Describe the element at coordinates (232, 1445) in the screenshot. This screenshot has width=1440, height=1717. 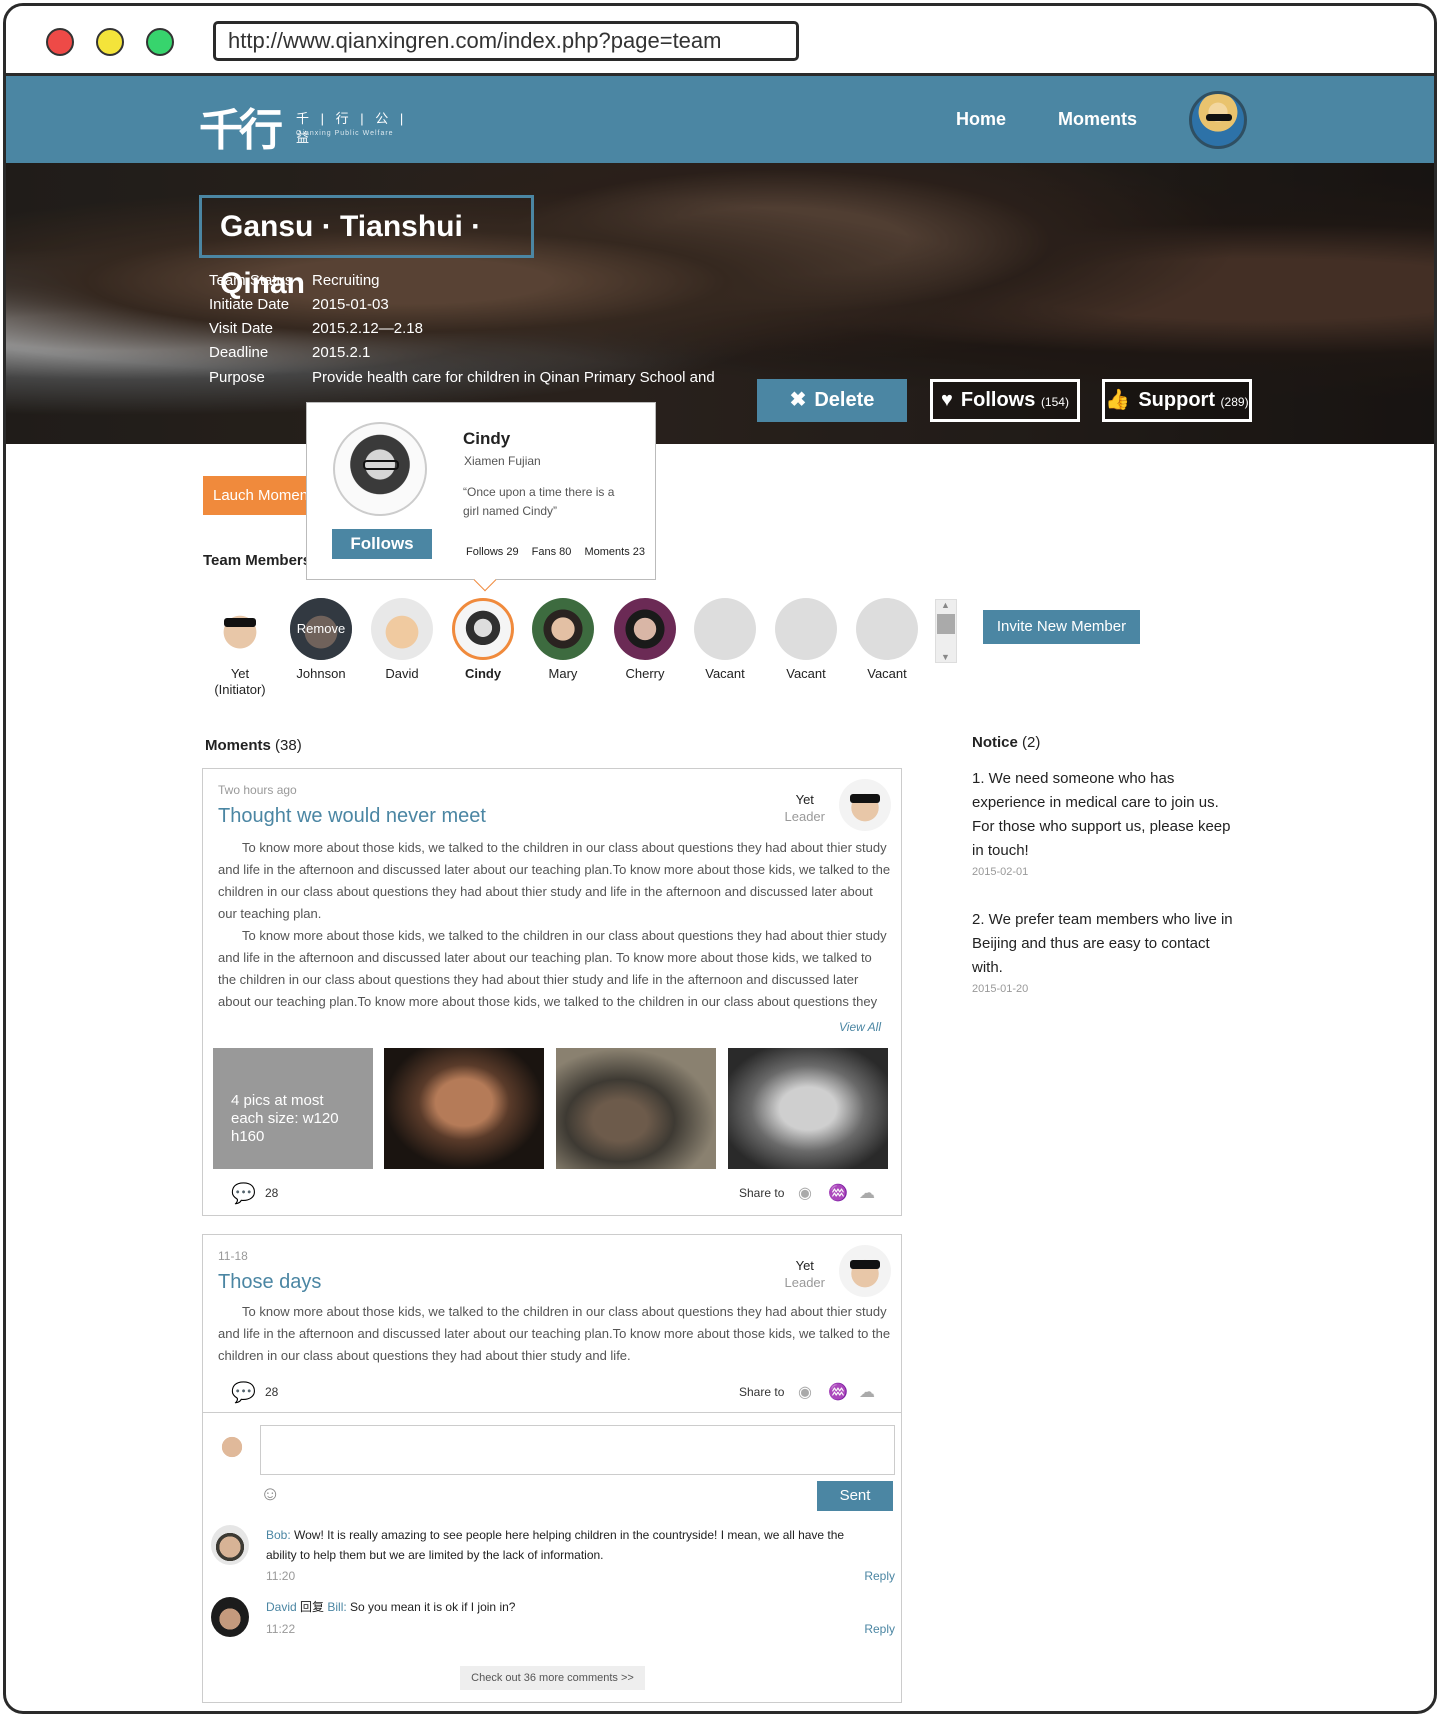
I see `current-user-avatar` at that location.